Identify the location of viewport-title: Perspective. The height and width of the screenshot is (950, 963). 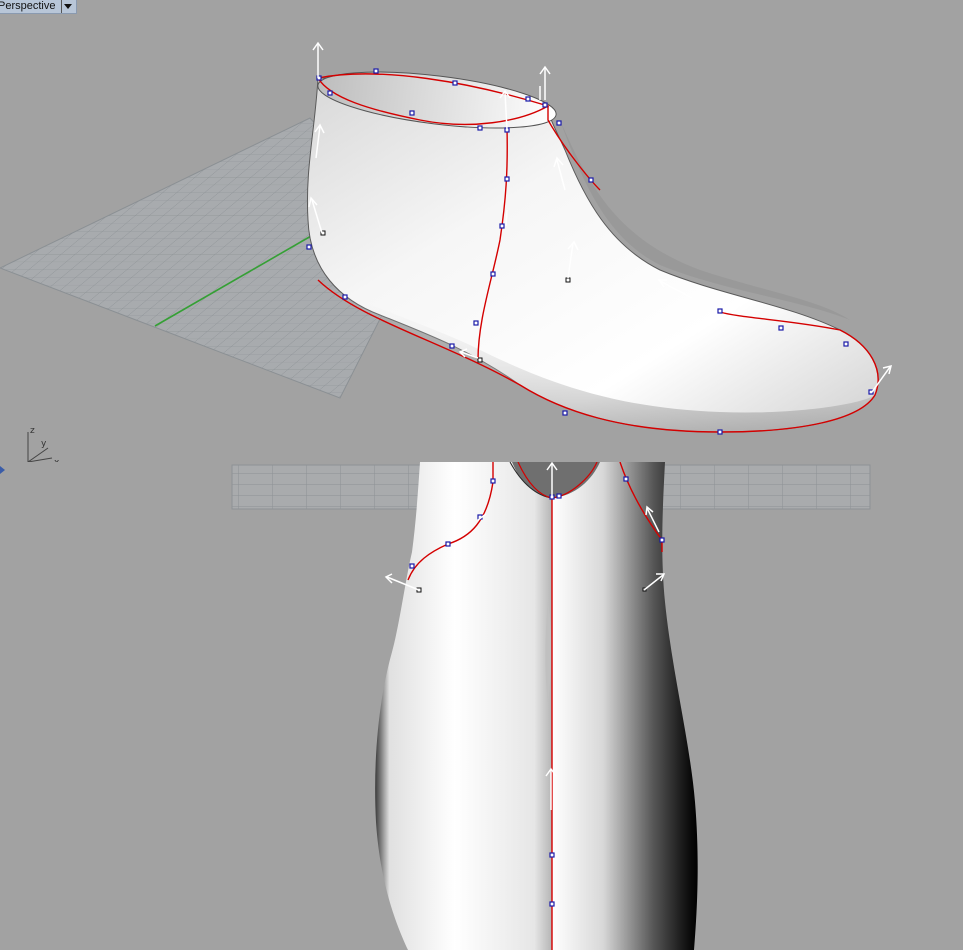
(27, 6).